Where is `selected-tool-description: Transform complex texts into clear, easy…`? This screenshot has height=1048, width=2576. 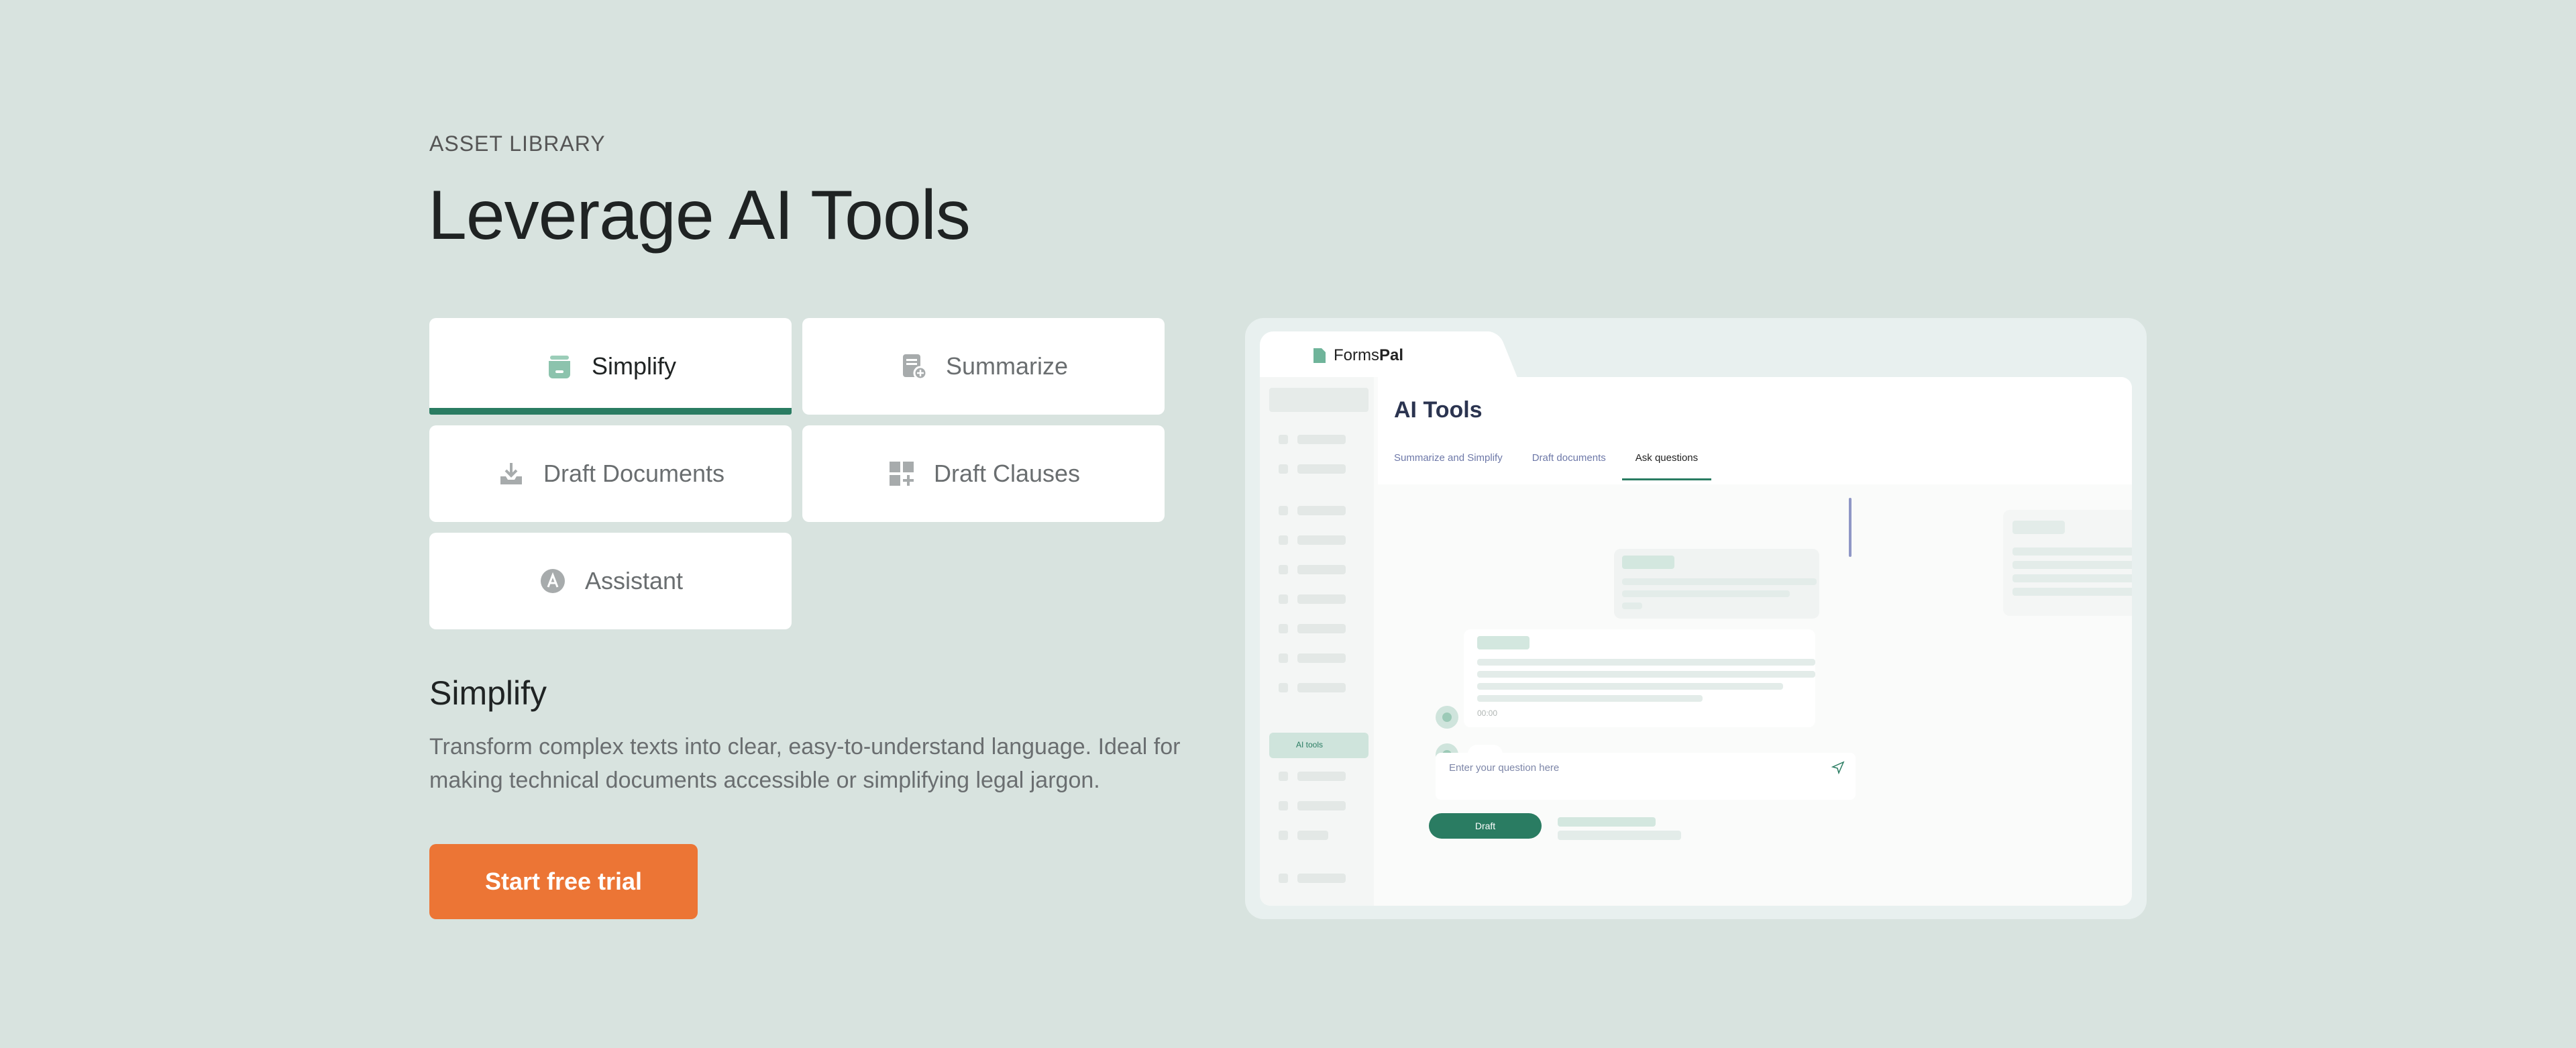 selected-tool-description: Transform complex texts into clear, easy… is located at coordinates (805, 763).